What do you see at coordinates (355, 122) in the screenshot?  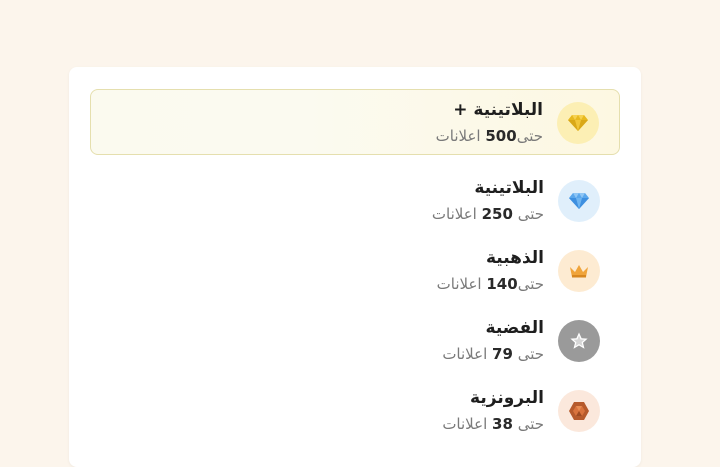 I see `tier-platinum-plus: البلاتينية + حتى500 اعلانات` at bounding box center [355, 122].